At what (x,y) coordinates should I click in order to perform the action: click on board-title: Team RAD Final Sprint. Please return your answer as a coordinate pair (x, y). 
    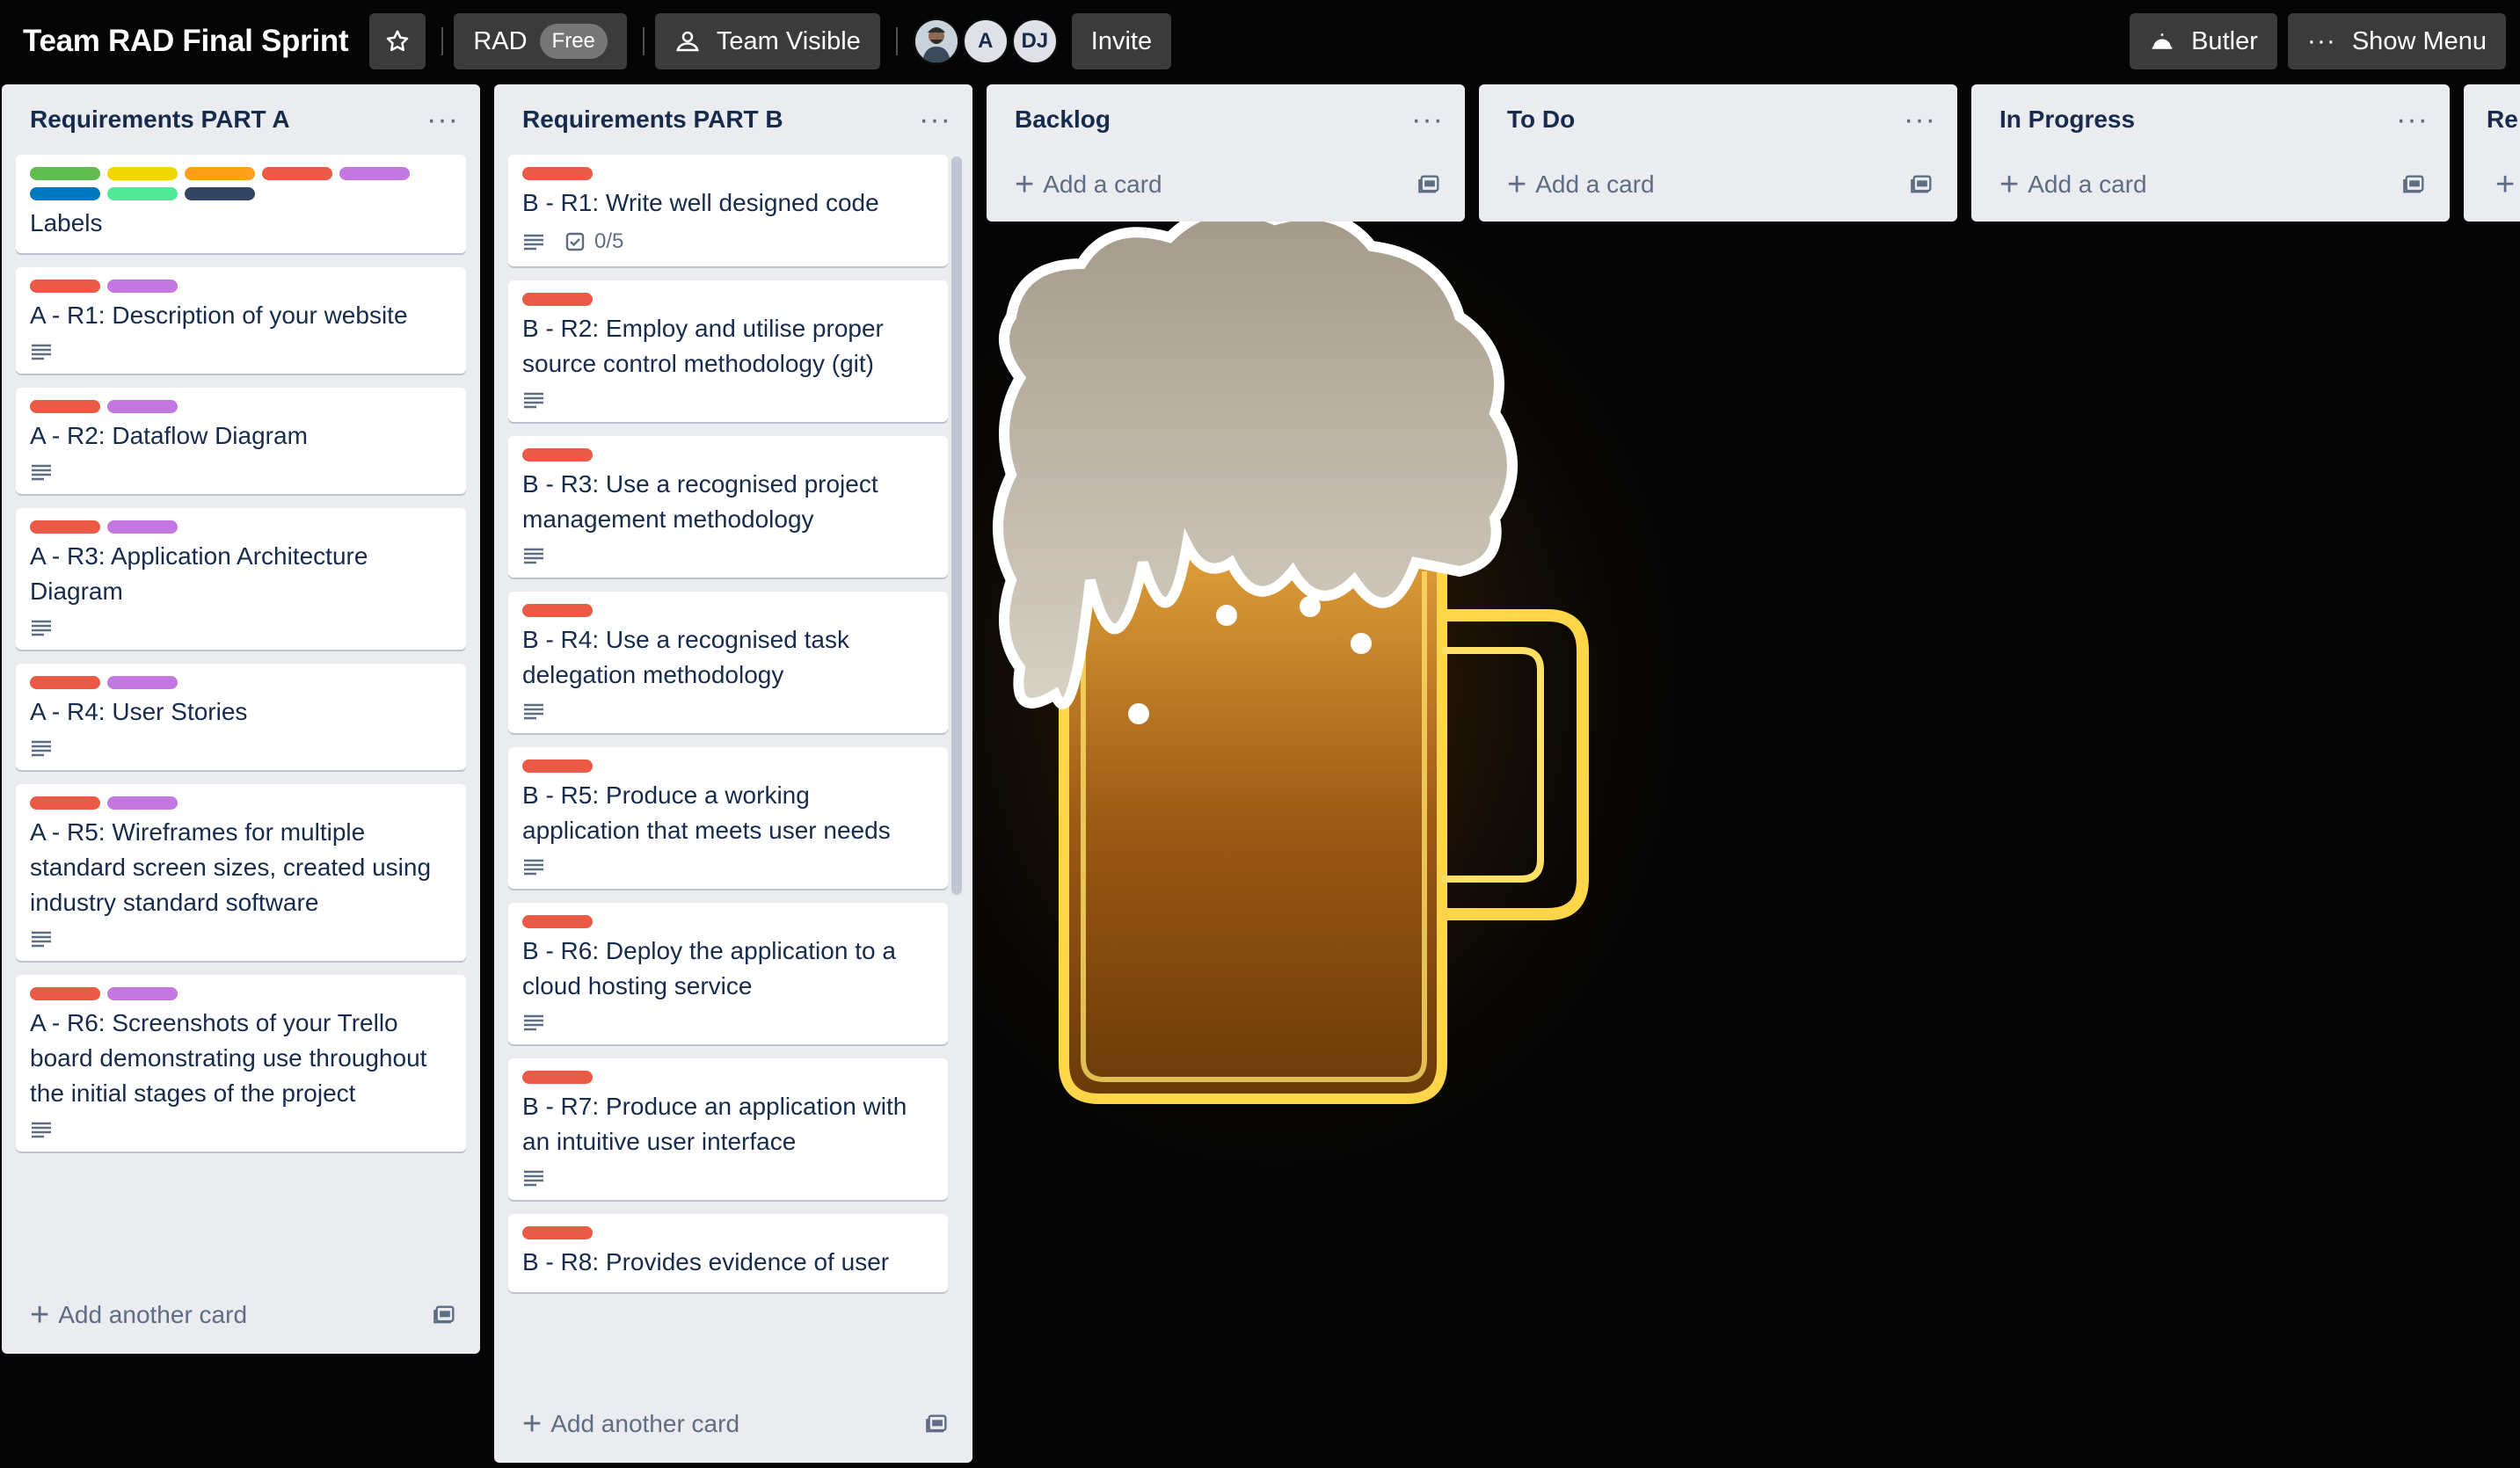
    Looking at the image, I should click on (186, 42).